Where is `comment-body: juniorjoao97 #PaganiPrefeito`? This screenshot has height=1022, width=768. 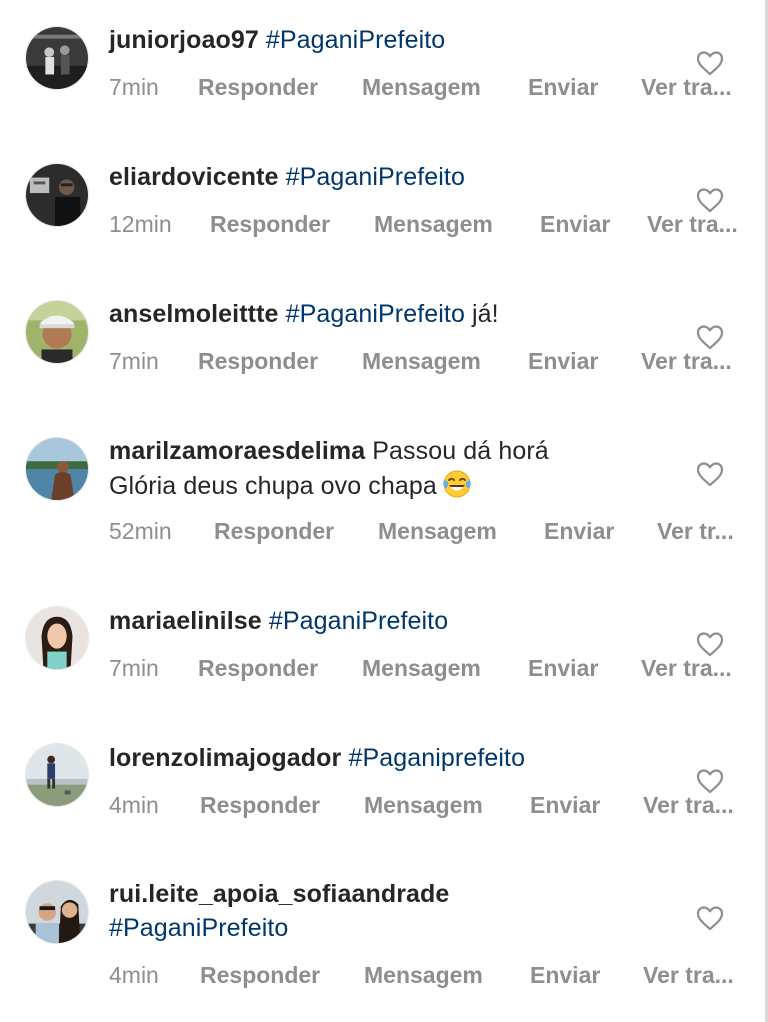
comment-body: juniorjoao97 #PaganiPrefeito is located at coordinates (389, 40).